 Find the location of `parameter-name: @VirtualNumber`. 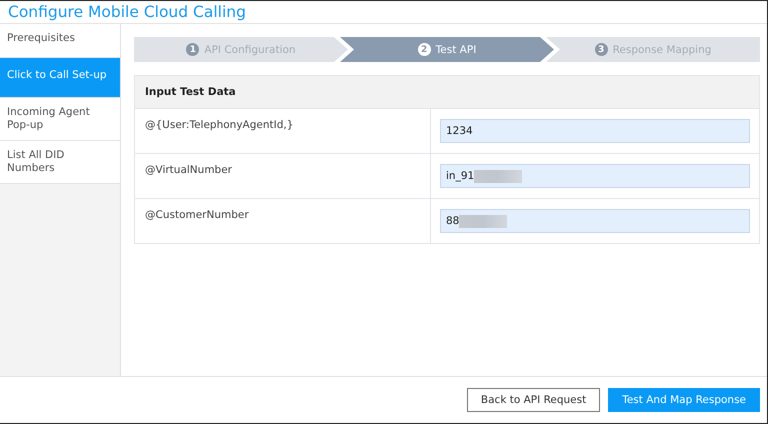

parameter-name: @VirtualNumber is located at coordinates (188, 170).